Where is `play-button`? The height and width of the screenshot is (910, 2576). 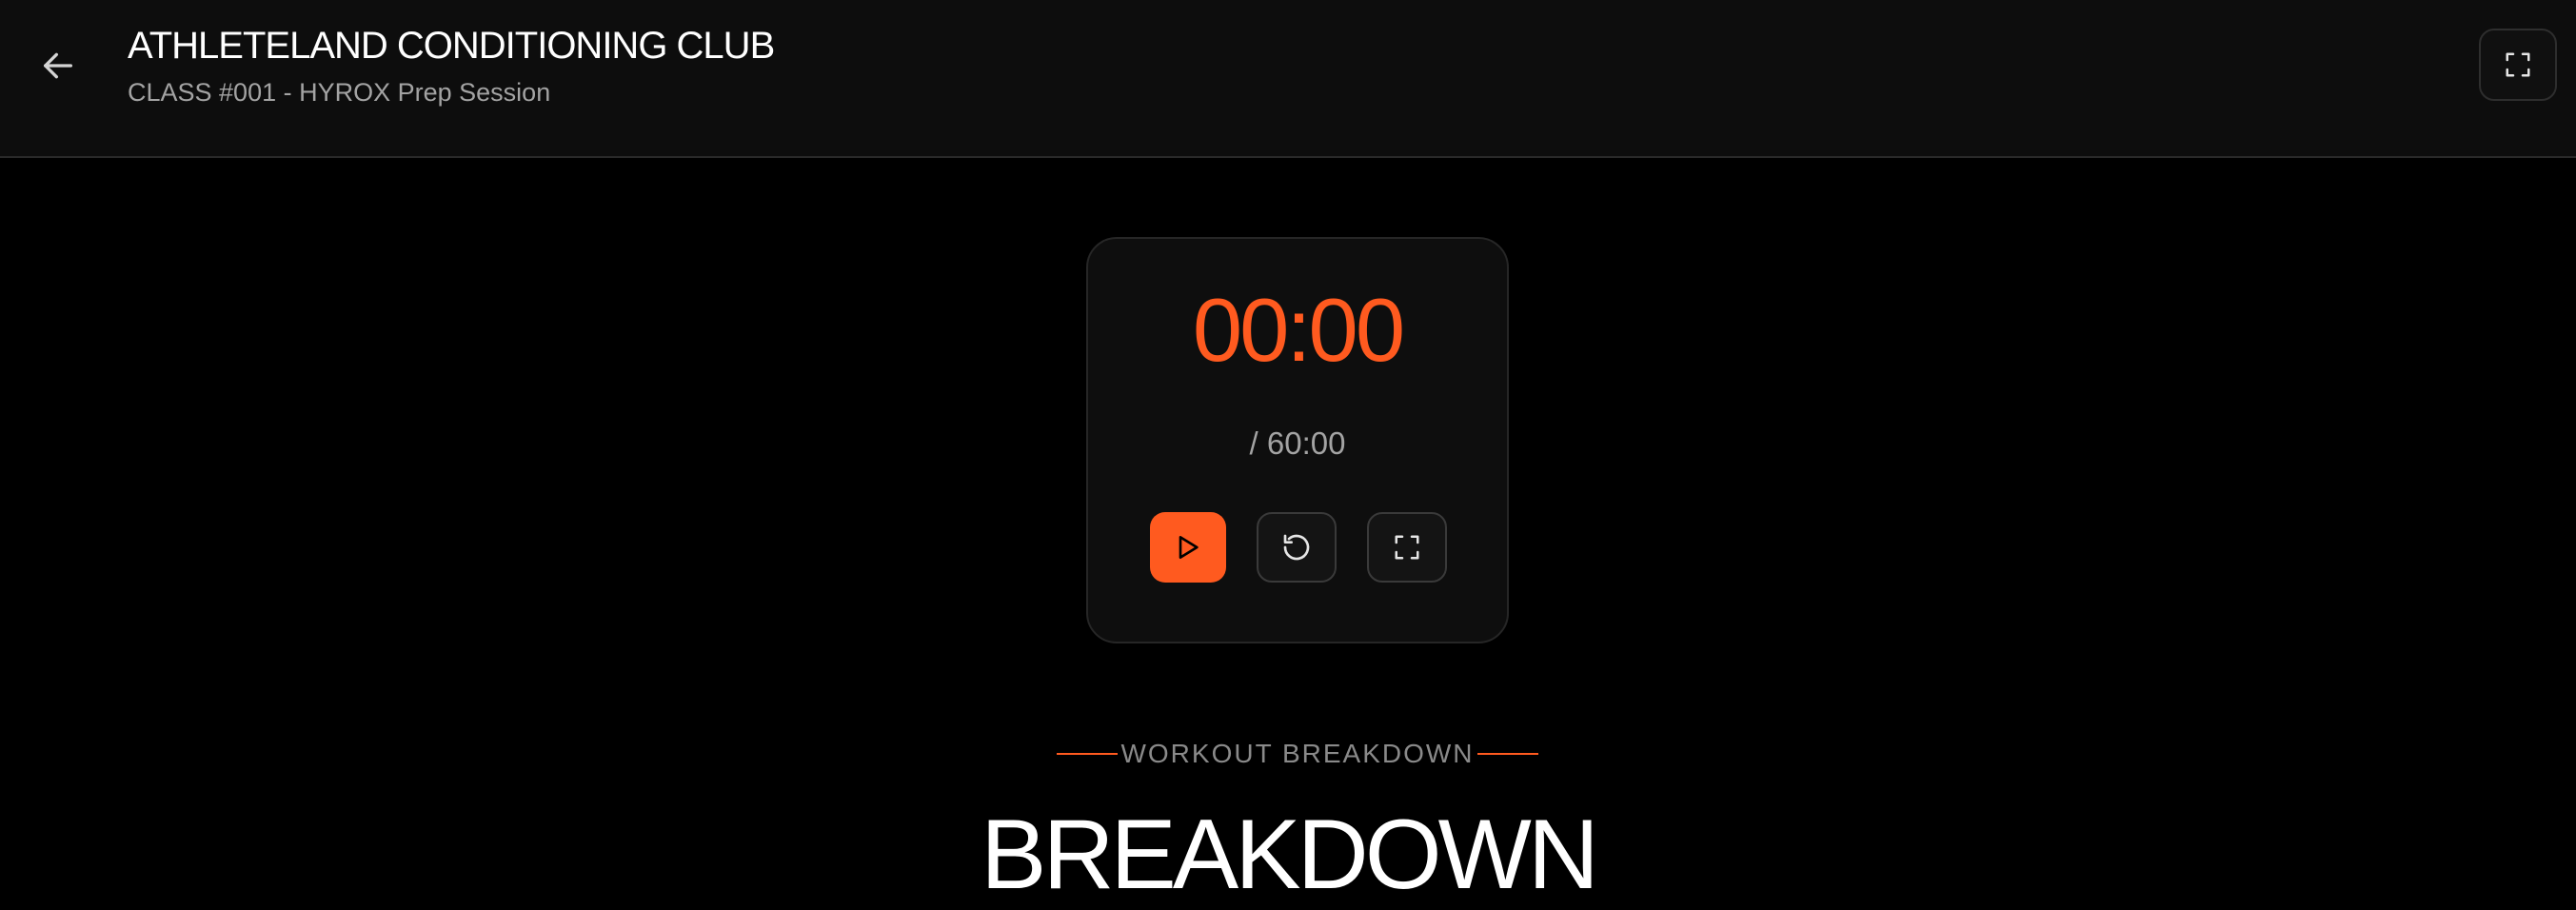 play-button is located at coordinates (1188, 547).